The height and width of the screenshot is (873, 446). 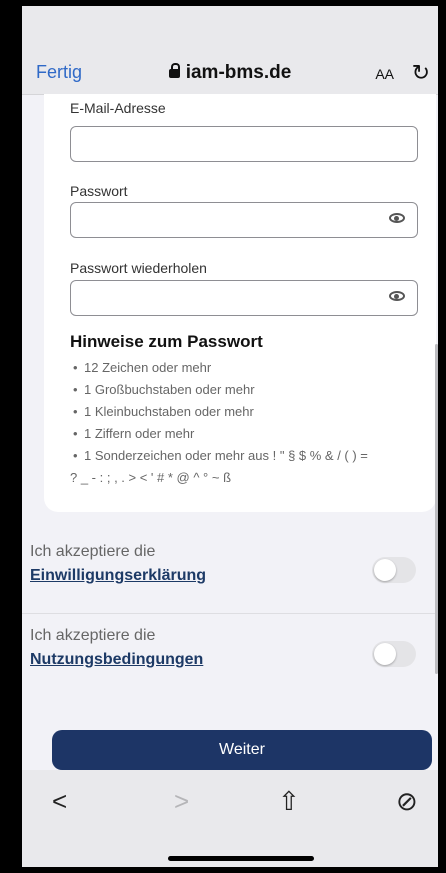 What do you see at coordinates (166, 341) in the screenshot?
I see `password-hints-title: Hinweise zum Passwort` at bounding box center [166, 341].